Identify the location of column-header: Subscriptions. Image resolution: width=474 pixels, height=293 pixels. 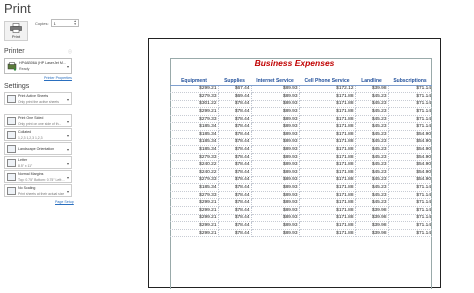
(410, 81).